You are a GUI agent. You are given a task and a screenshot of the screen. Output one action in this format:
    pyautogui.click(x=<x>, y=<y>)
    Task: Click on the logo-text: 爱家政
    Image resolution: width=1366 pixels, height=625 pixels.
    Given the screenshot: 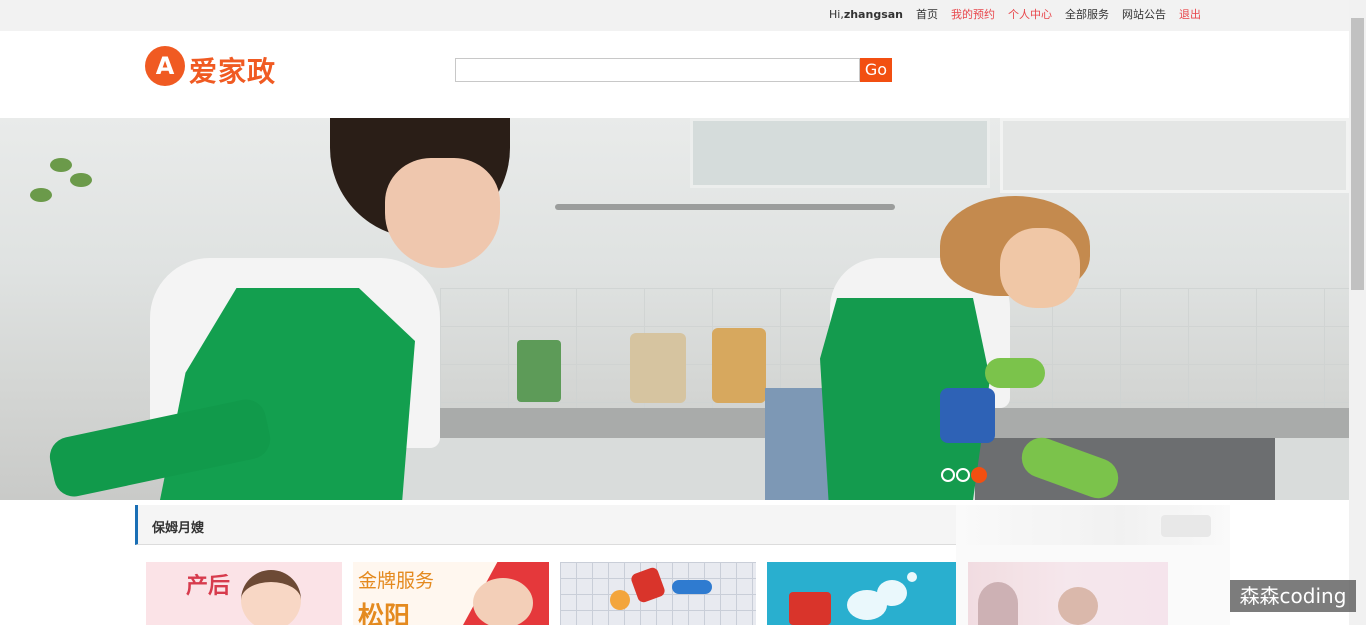 What is the action you would take?
    pyautogui.click(x=233, y=71)
    